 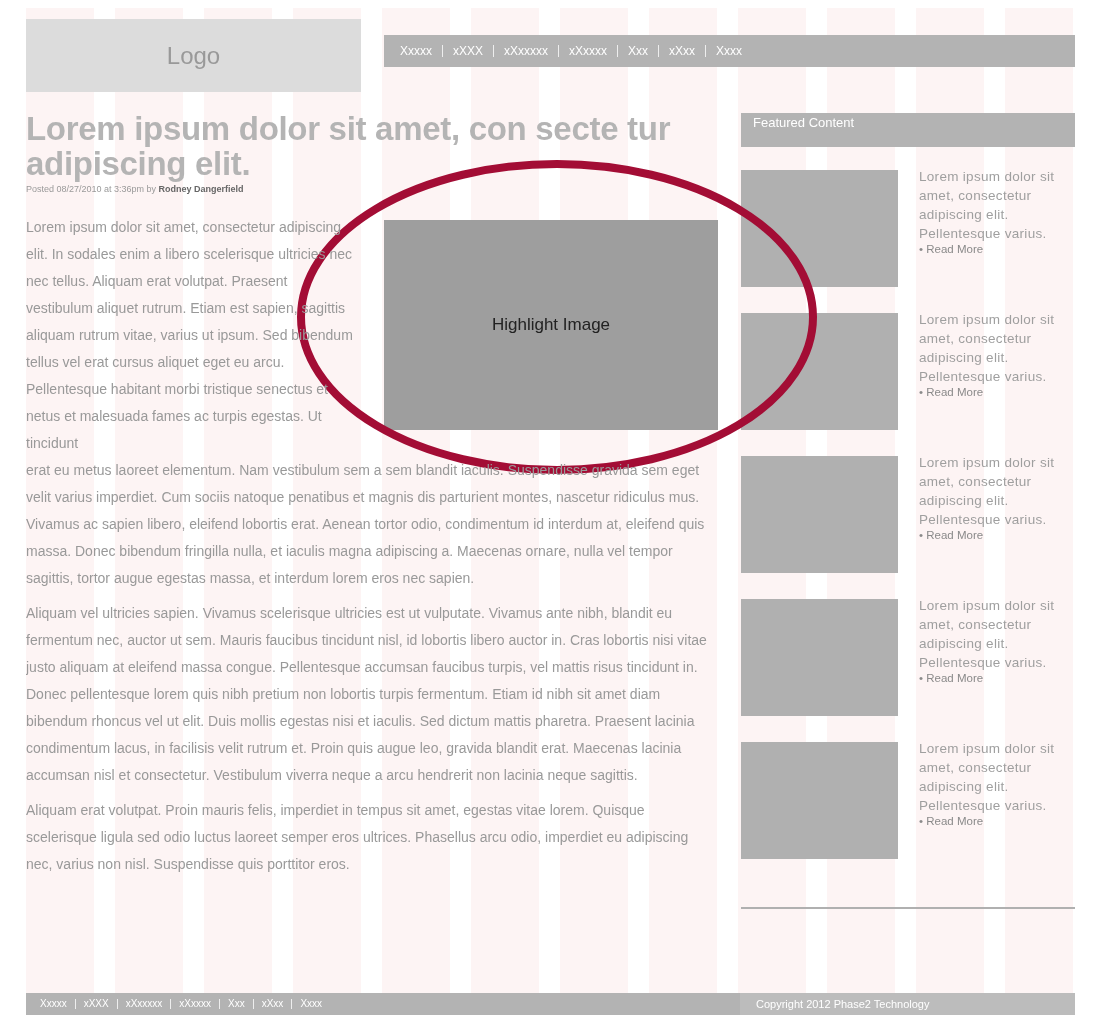 What do you see at coordinates (907, 1004) in the screenshot?
I see `copyright: Copyright 2012 Phase2 Technology` at bounding box center [907, 1004].